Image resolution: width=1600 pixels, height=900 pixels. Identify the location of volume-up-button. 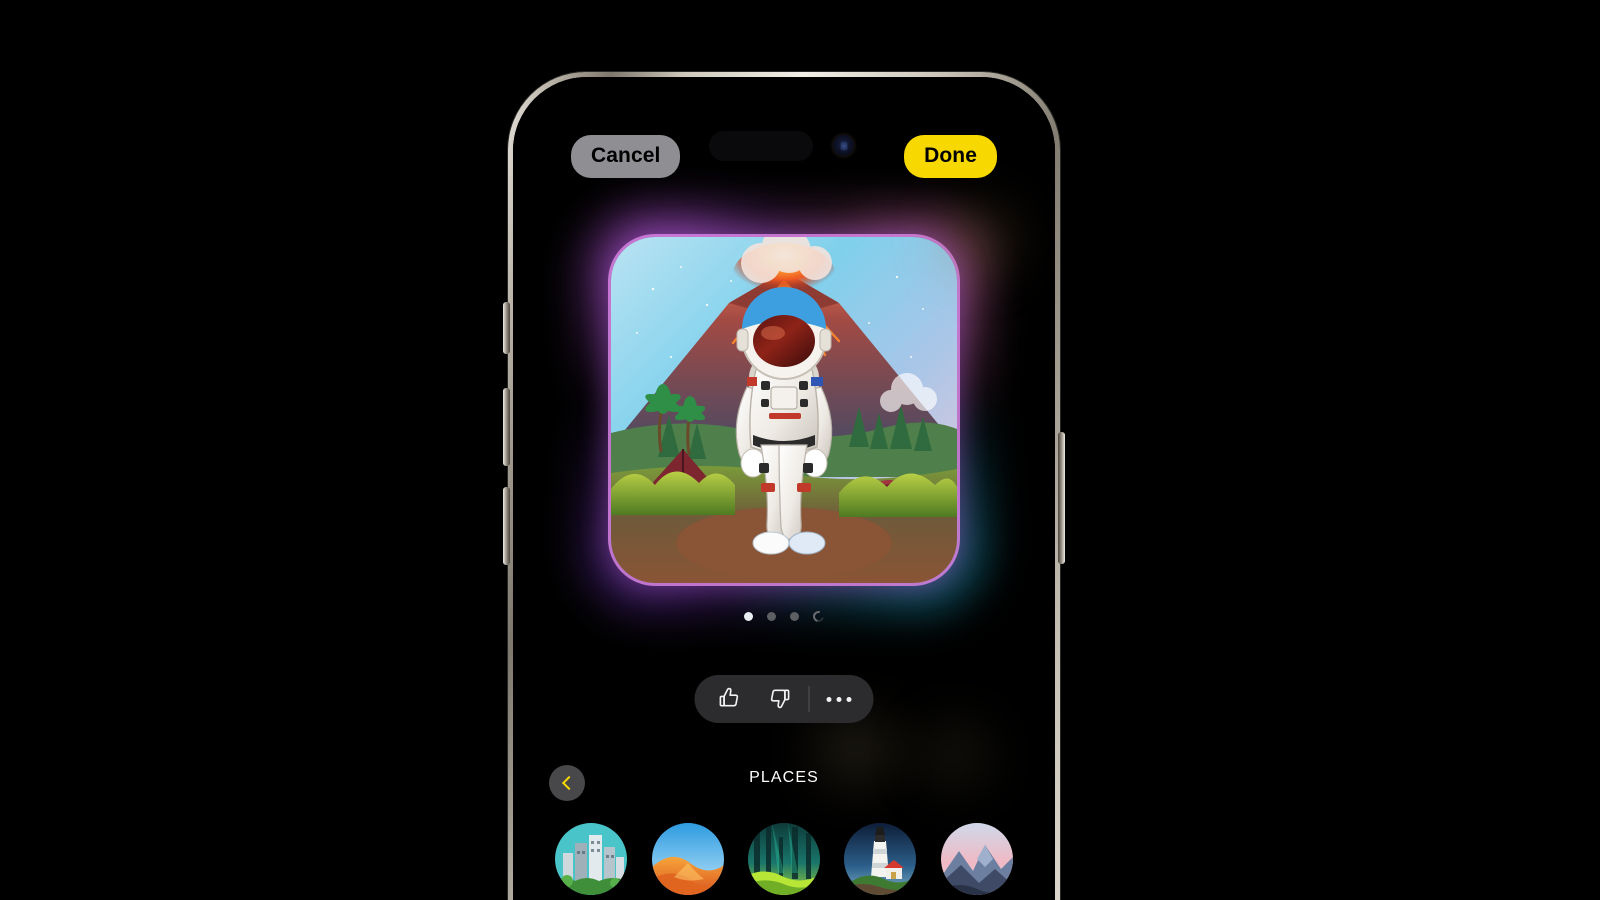
(506, 427).